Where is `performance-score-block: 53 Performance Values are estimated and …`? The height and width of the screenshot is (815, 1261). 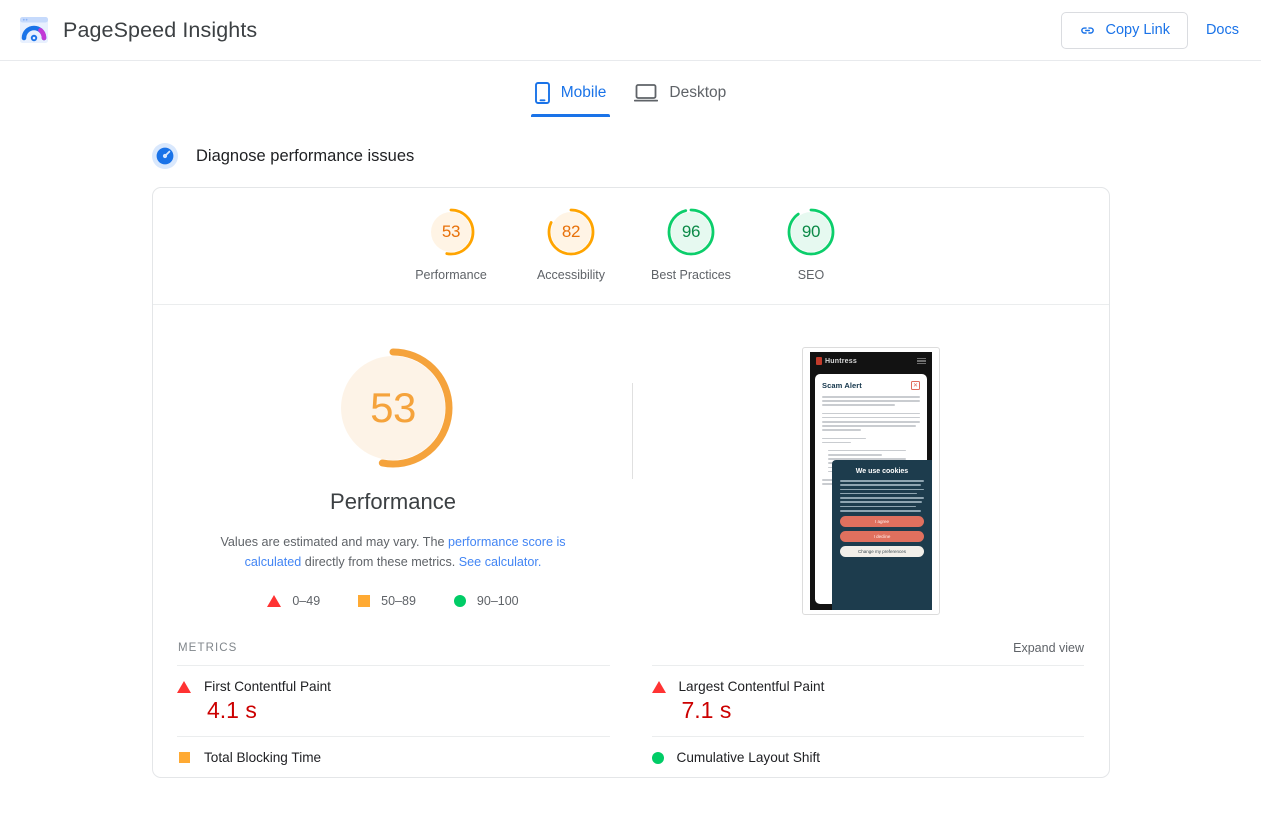 performance-score-block: 53 Performance Values are estimated and … is located at coordinates (393, 481).